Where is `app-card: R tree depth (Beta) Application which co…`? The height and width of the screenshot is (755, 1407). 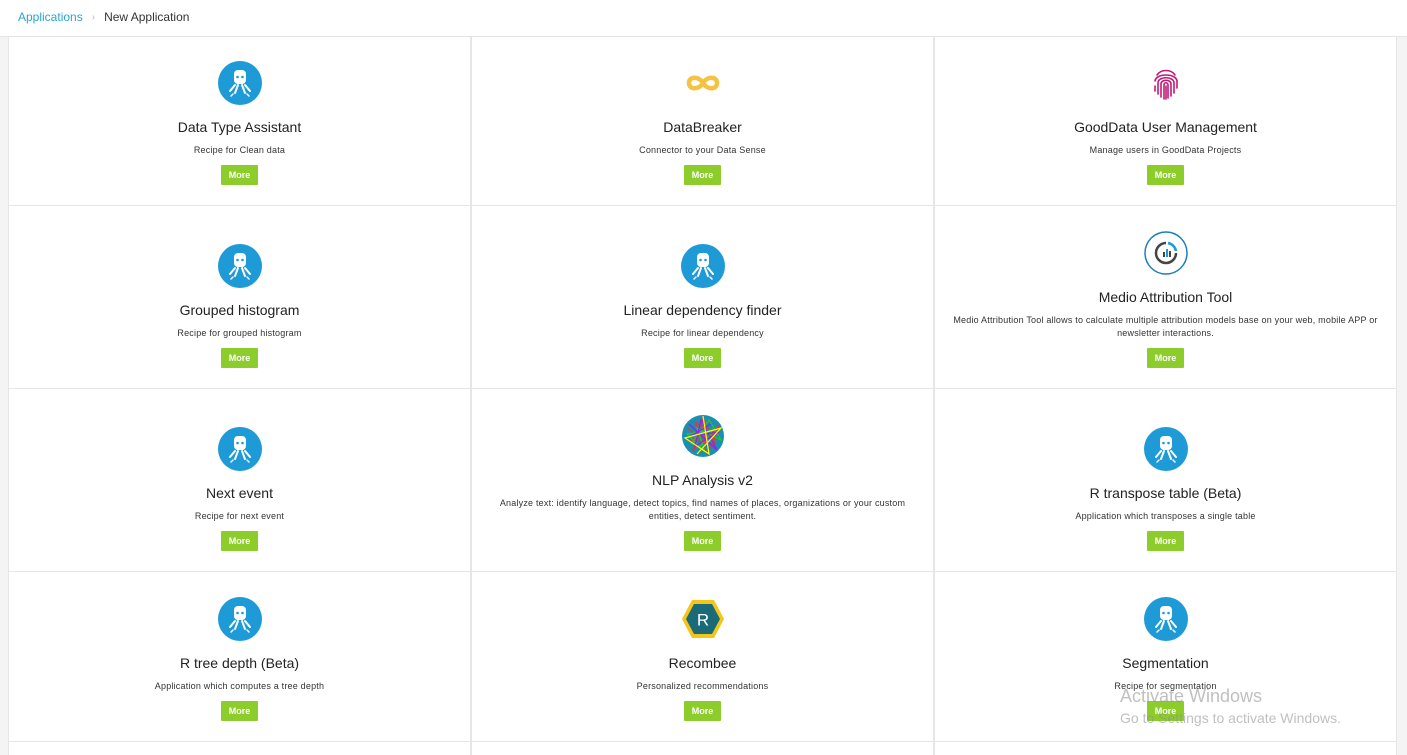
app-card: R tree depth (Beta) Application which co… is located at coordinates (239, 657).